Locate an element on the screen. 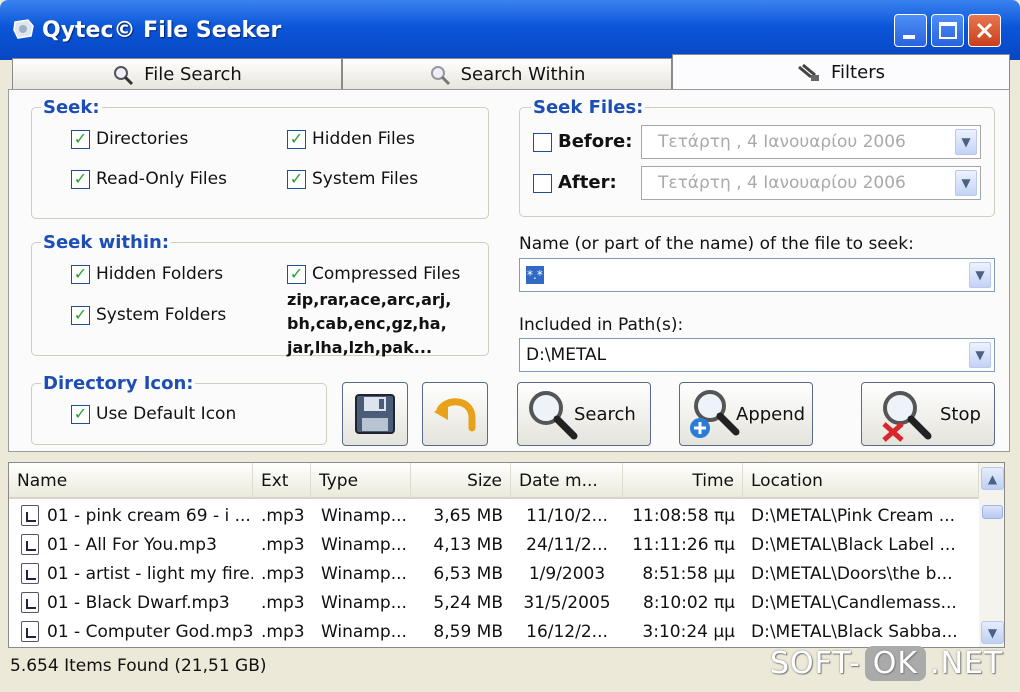  hidden-files-checkbox: ✓ Hidden Files is located at coordinates (351, 139).